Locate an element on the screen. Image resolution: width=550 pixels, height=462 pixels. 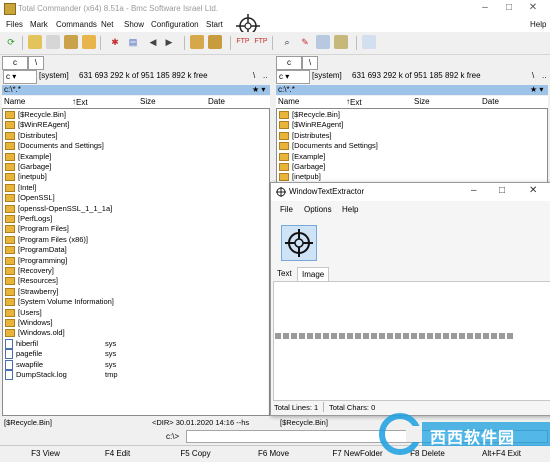
right-drive-combo: c ▾ is located at coordinates (293, 77).